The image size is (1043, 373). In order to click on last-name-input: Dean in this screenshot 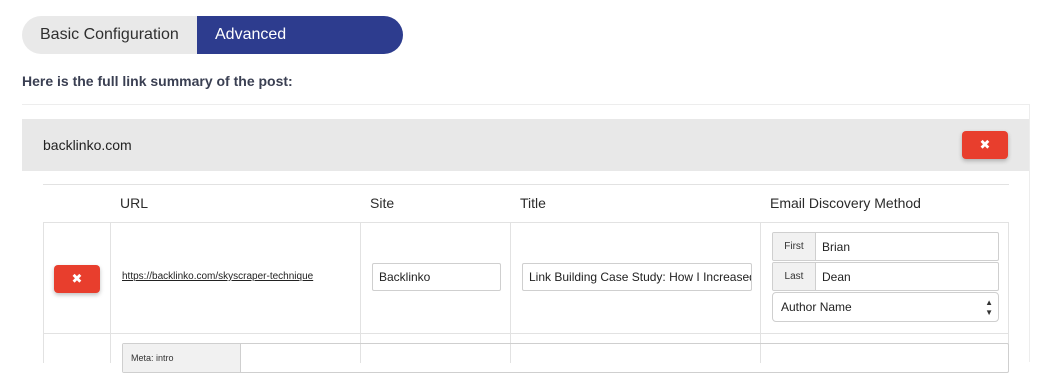, I will do `click(907, 276)`.